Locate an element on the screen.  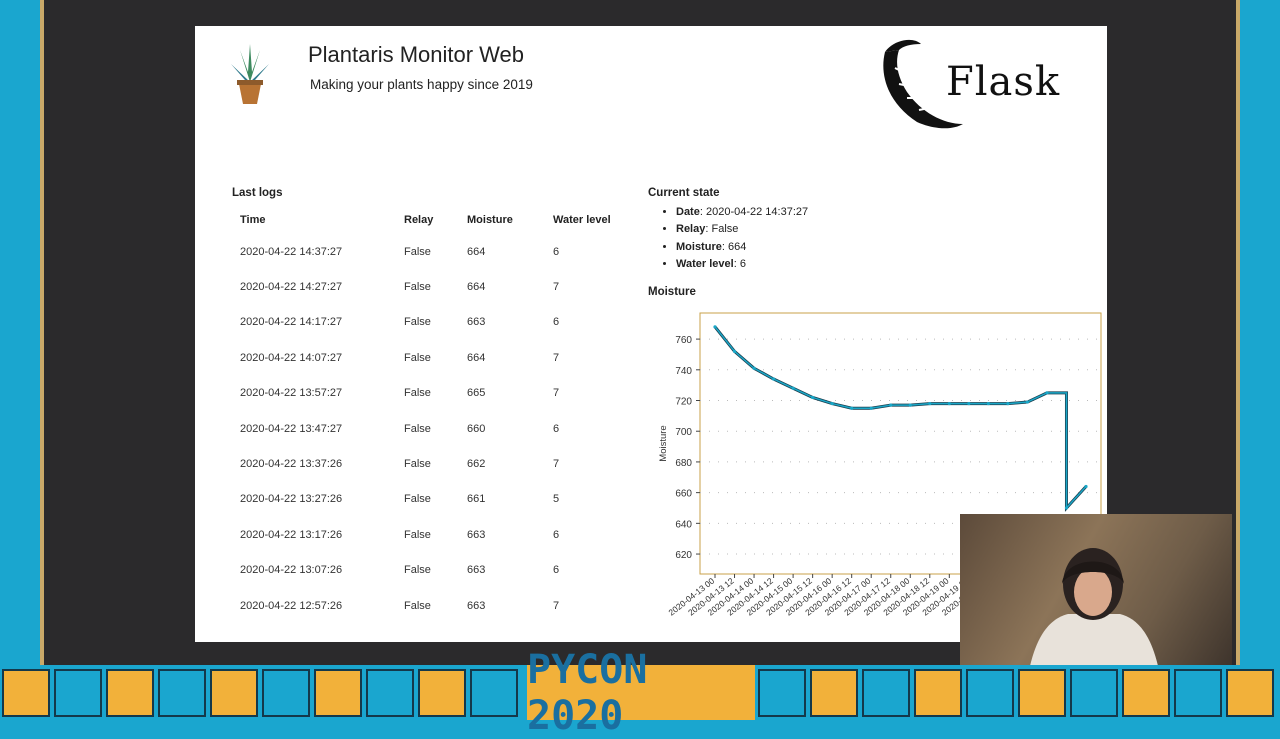
table-row: 2020-04-22 12:57:26 False 663 7 is located at coordinates (427, 605).